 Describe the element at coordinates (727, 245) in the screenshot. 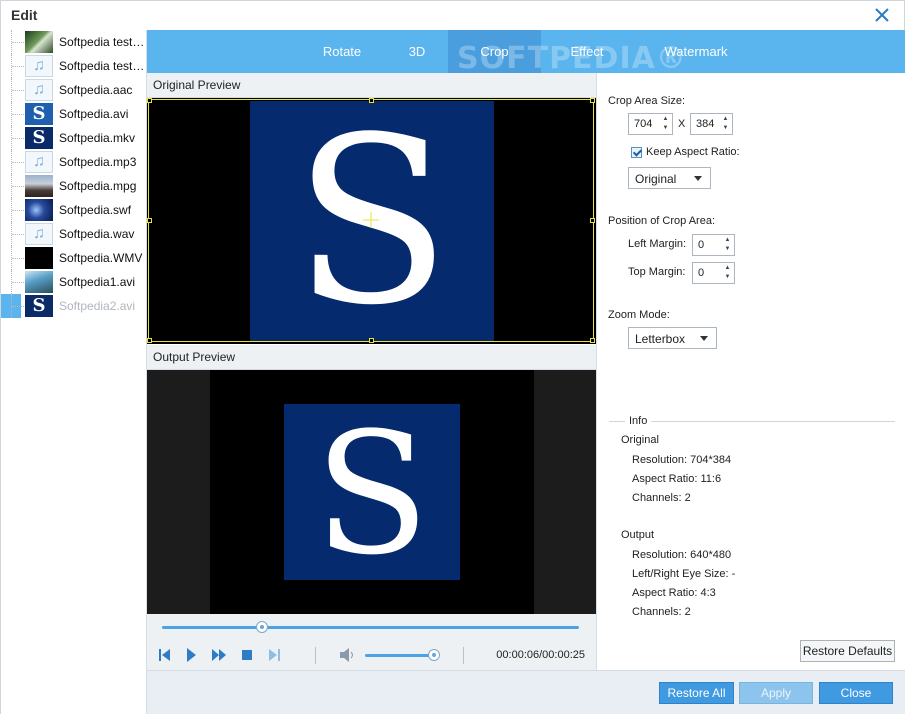

I see `left-margin-stepper-icon: ▲ ▼` at that location.